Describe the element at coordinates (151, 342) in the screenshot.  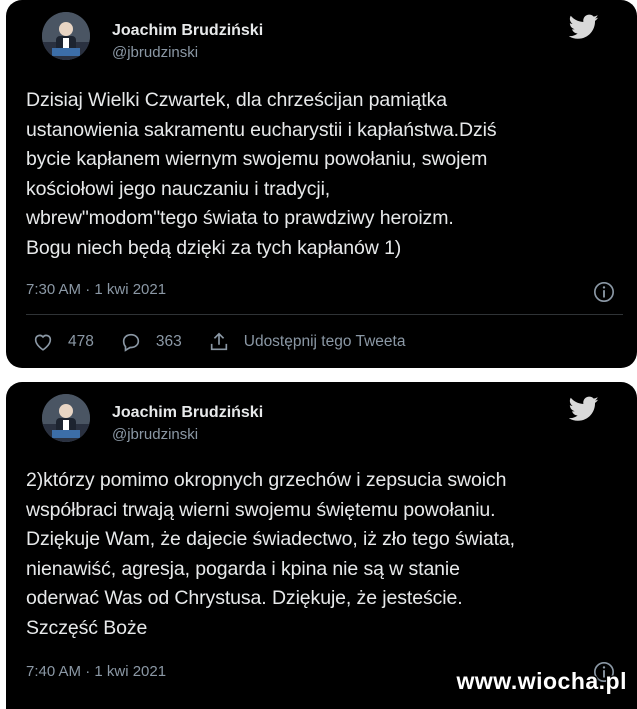
I see `reply-button: 363` at that location.